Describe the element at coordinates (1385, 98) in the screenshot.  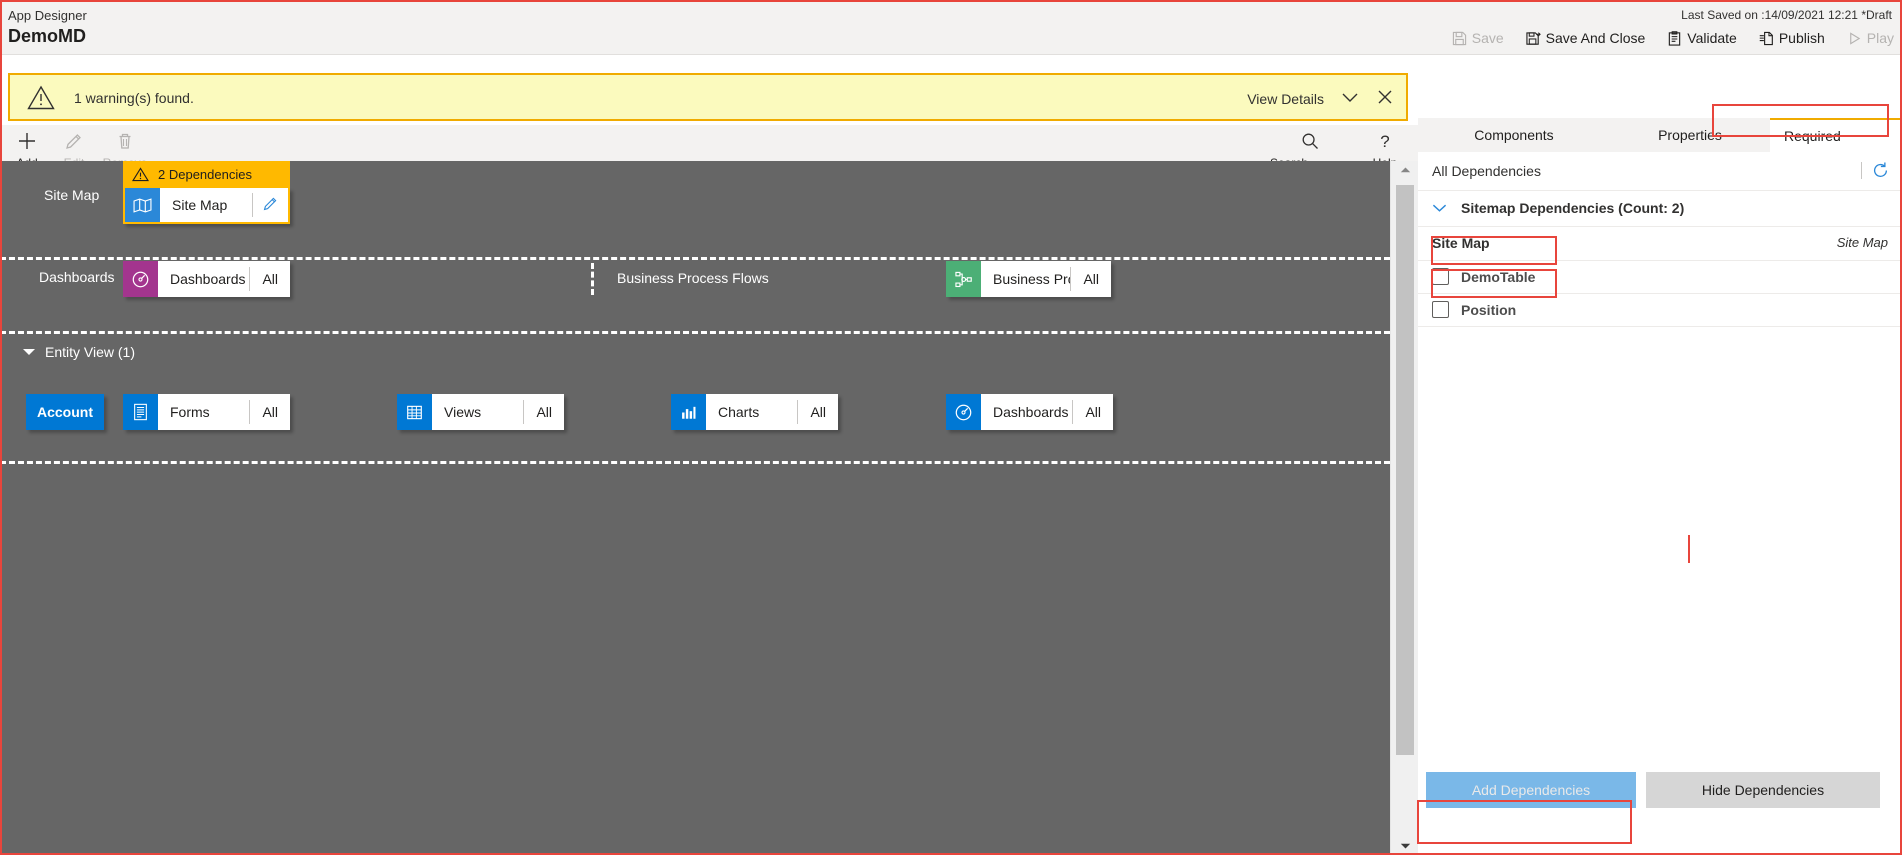
I see `close-icon` at that location.